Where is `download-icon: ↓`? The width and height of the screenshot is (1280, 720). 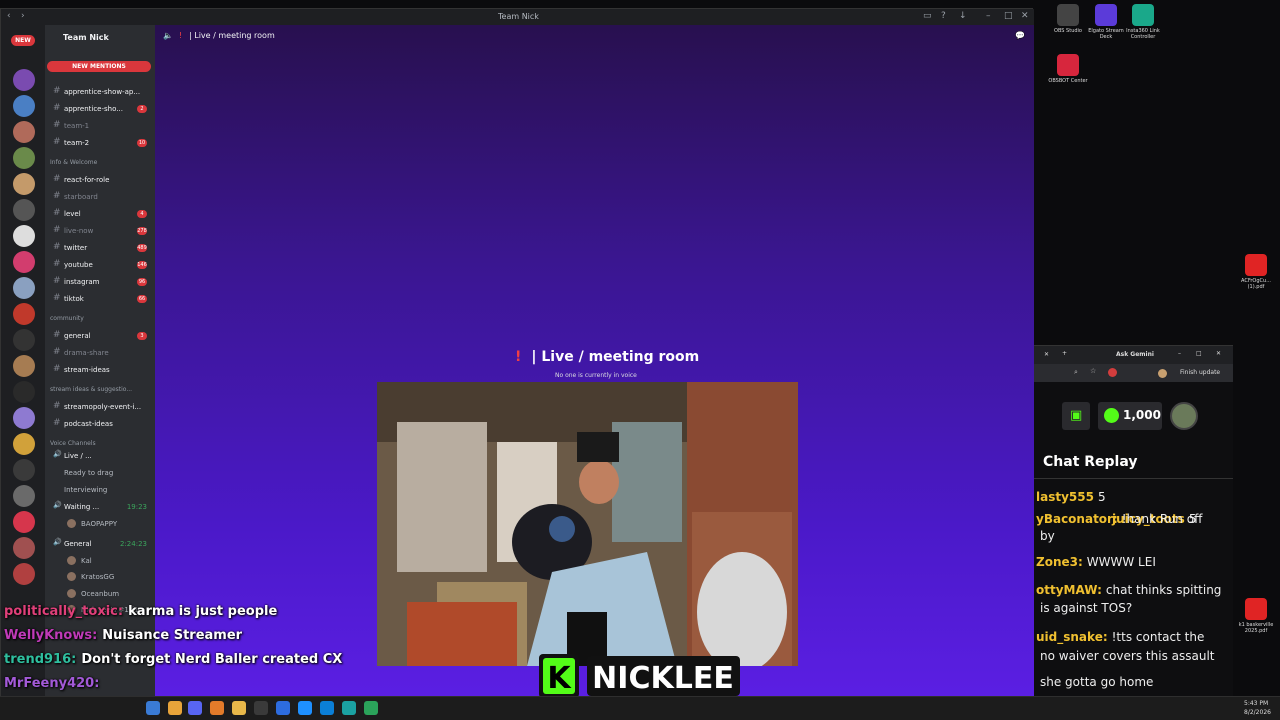 download-icon: ↓ is located at coordinates (963, 16).